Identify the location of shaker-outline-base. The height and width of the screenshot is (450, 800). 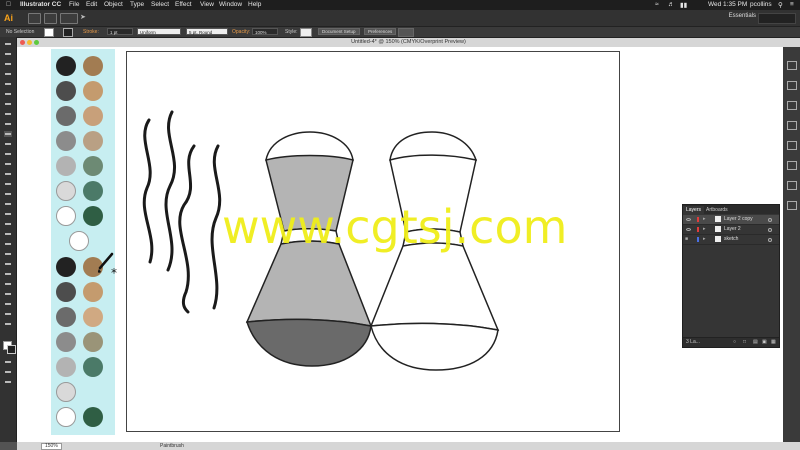
(434, 346).